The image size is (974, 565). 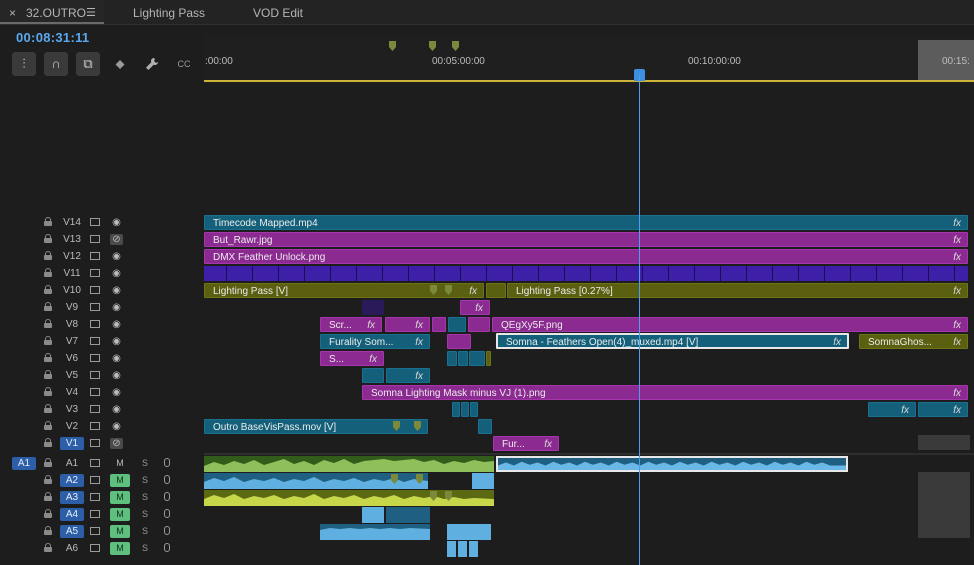 What do you see at coordinates (72, 514) in the screenshot?
I see `track-name-targeted: A4` at bounding box center [72, 514].